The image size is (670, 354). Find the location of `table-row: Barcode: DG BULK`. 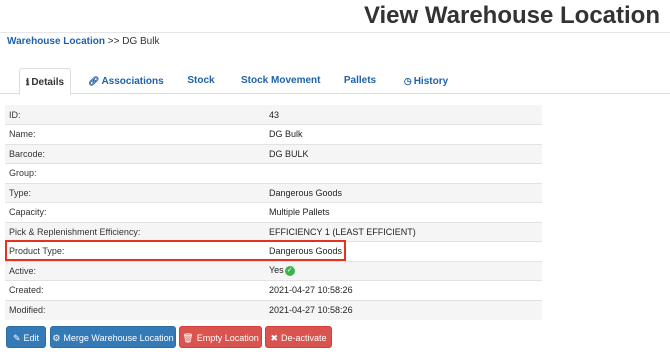

table-row: Barcode: DG BULK is located at coordinates (273, 153).